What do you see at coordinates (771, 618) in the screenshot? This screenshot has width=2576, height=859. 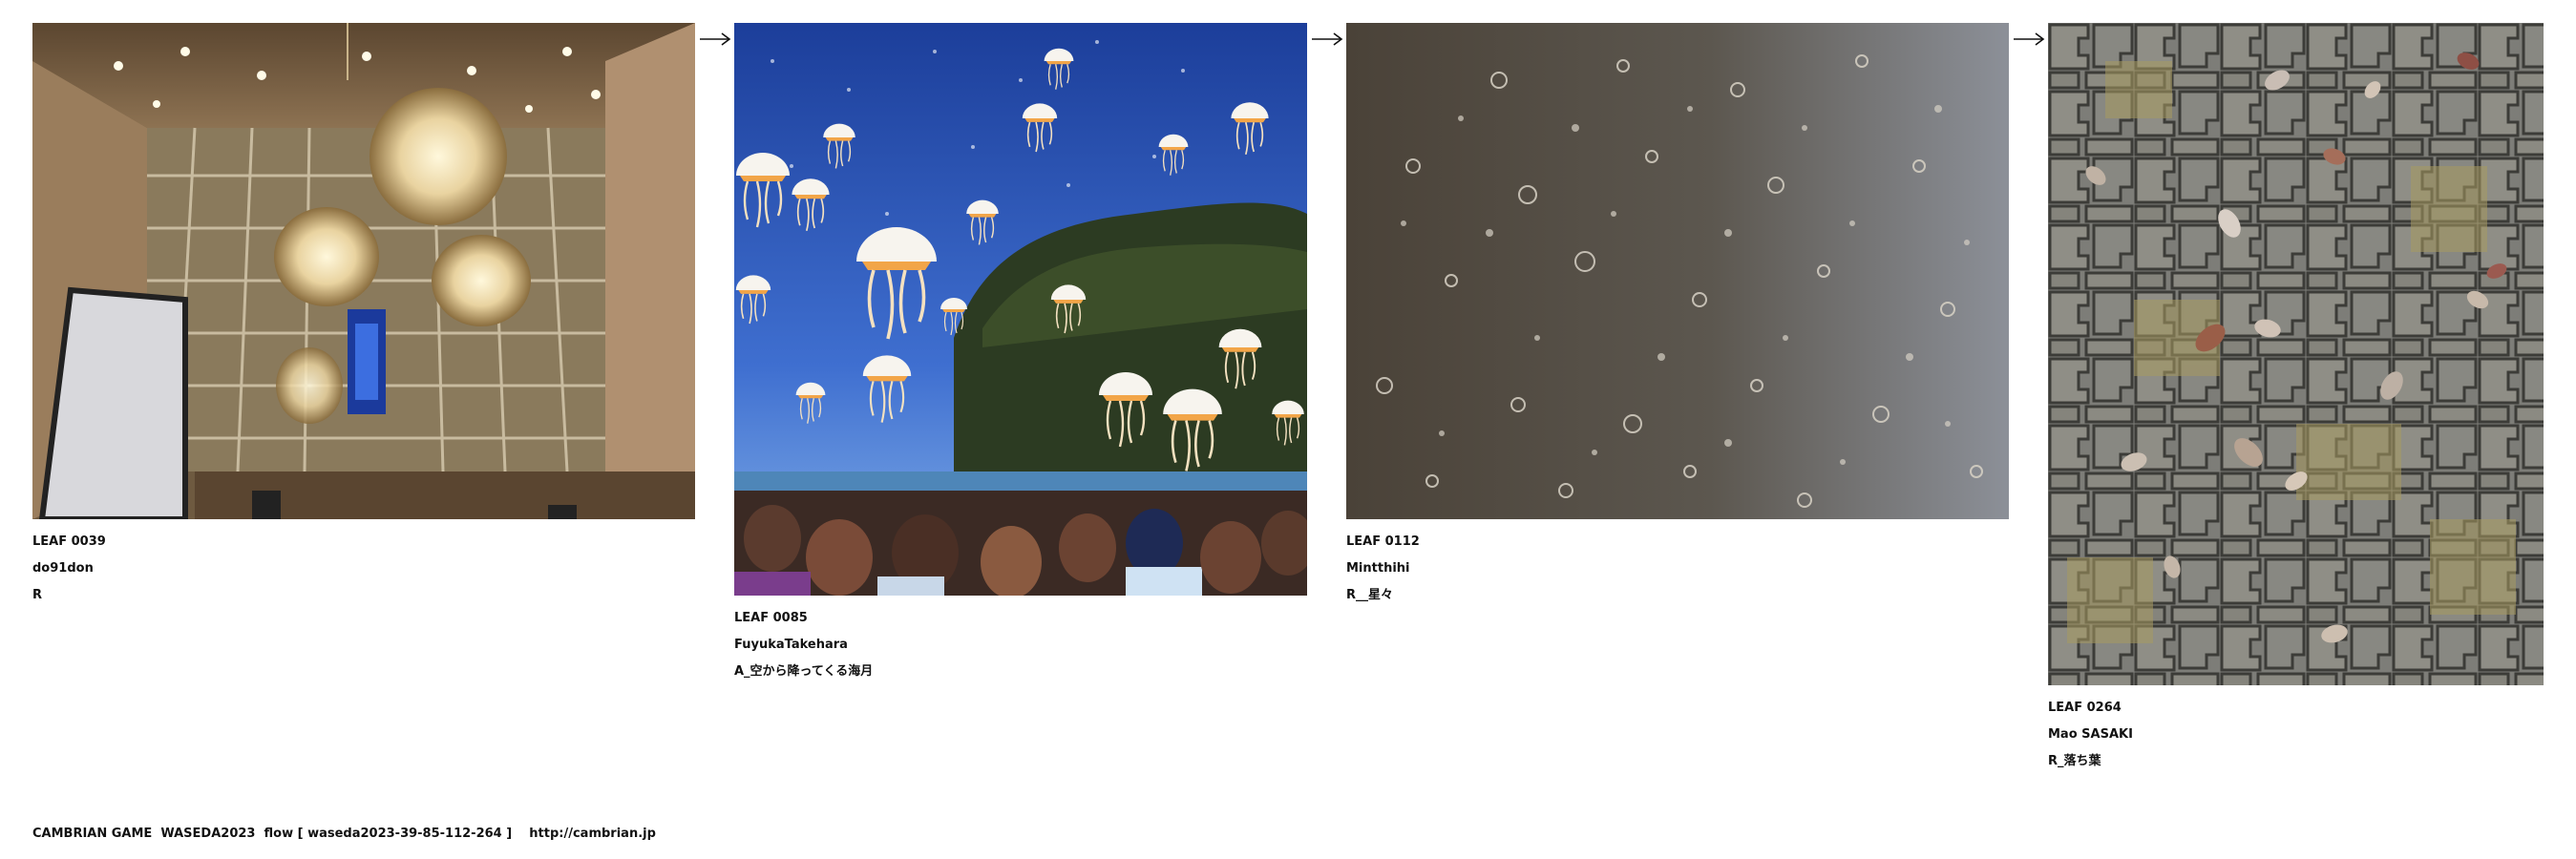 I see `leaf-id: LEAF 0085` at bounding box center [771, 618].